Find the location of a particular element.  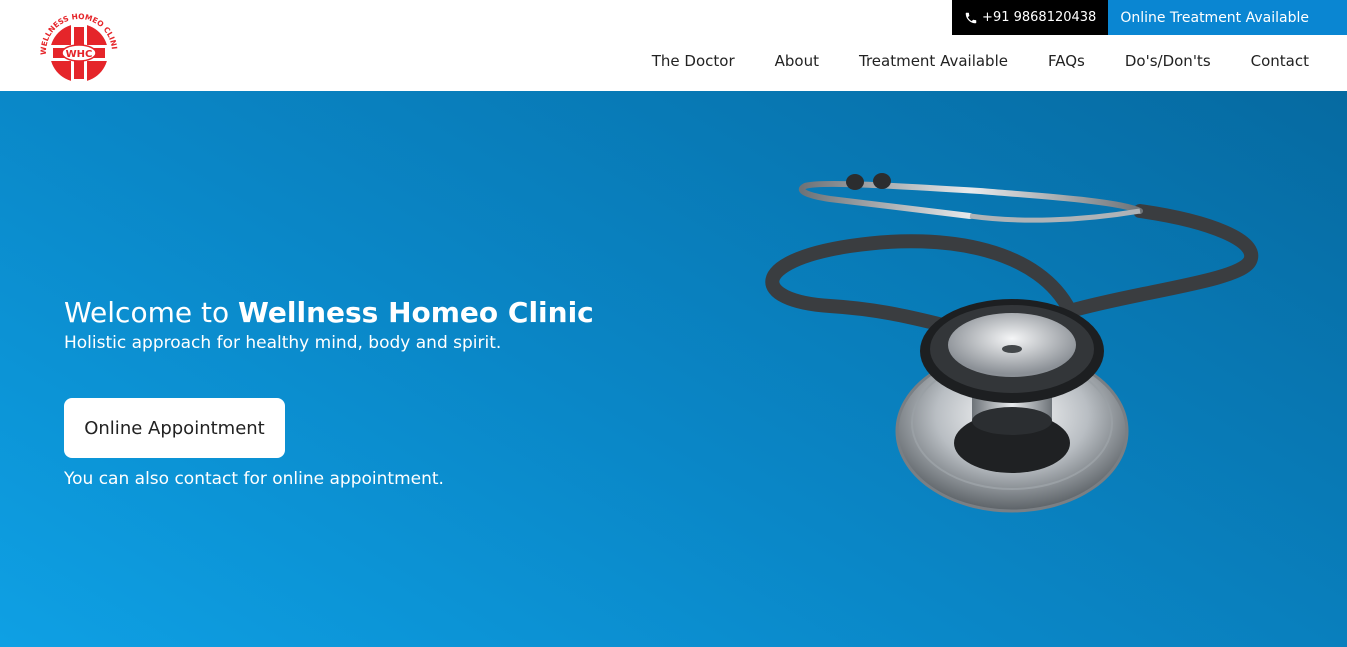

phone-icon is located at coordinates (971, 17).